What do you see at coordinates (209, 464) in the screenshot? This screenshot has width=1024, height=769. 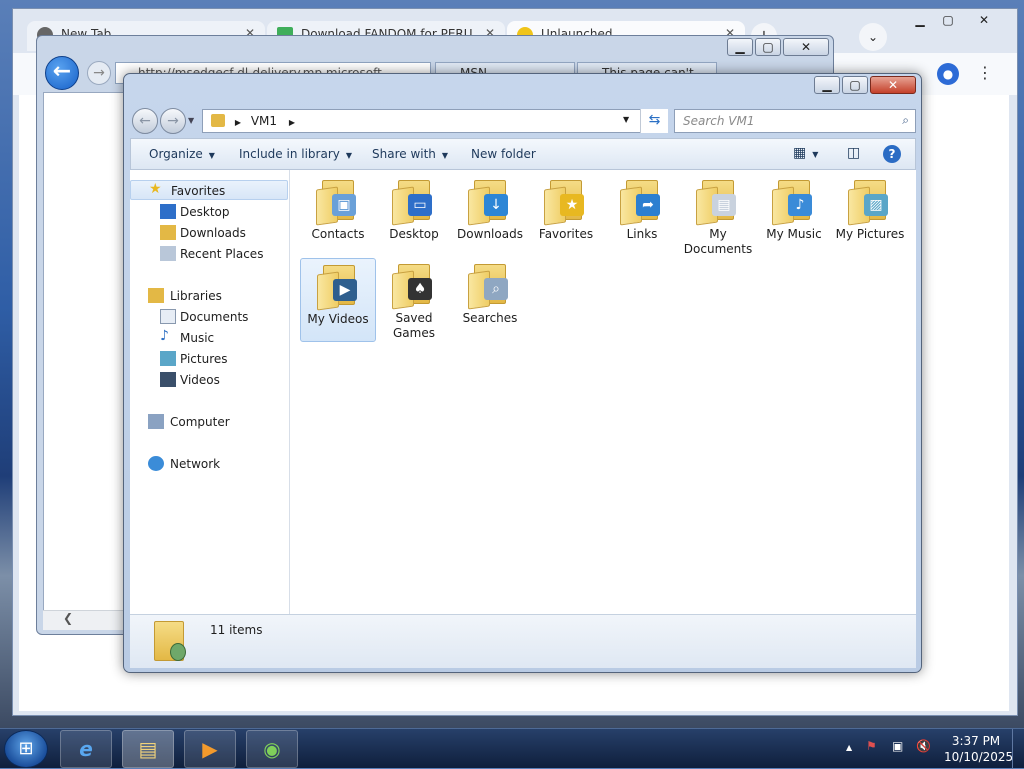 I see `nav-network: Network` at bounding box center [209, 464].